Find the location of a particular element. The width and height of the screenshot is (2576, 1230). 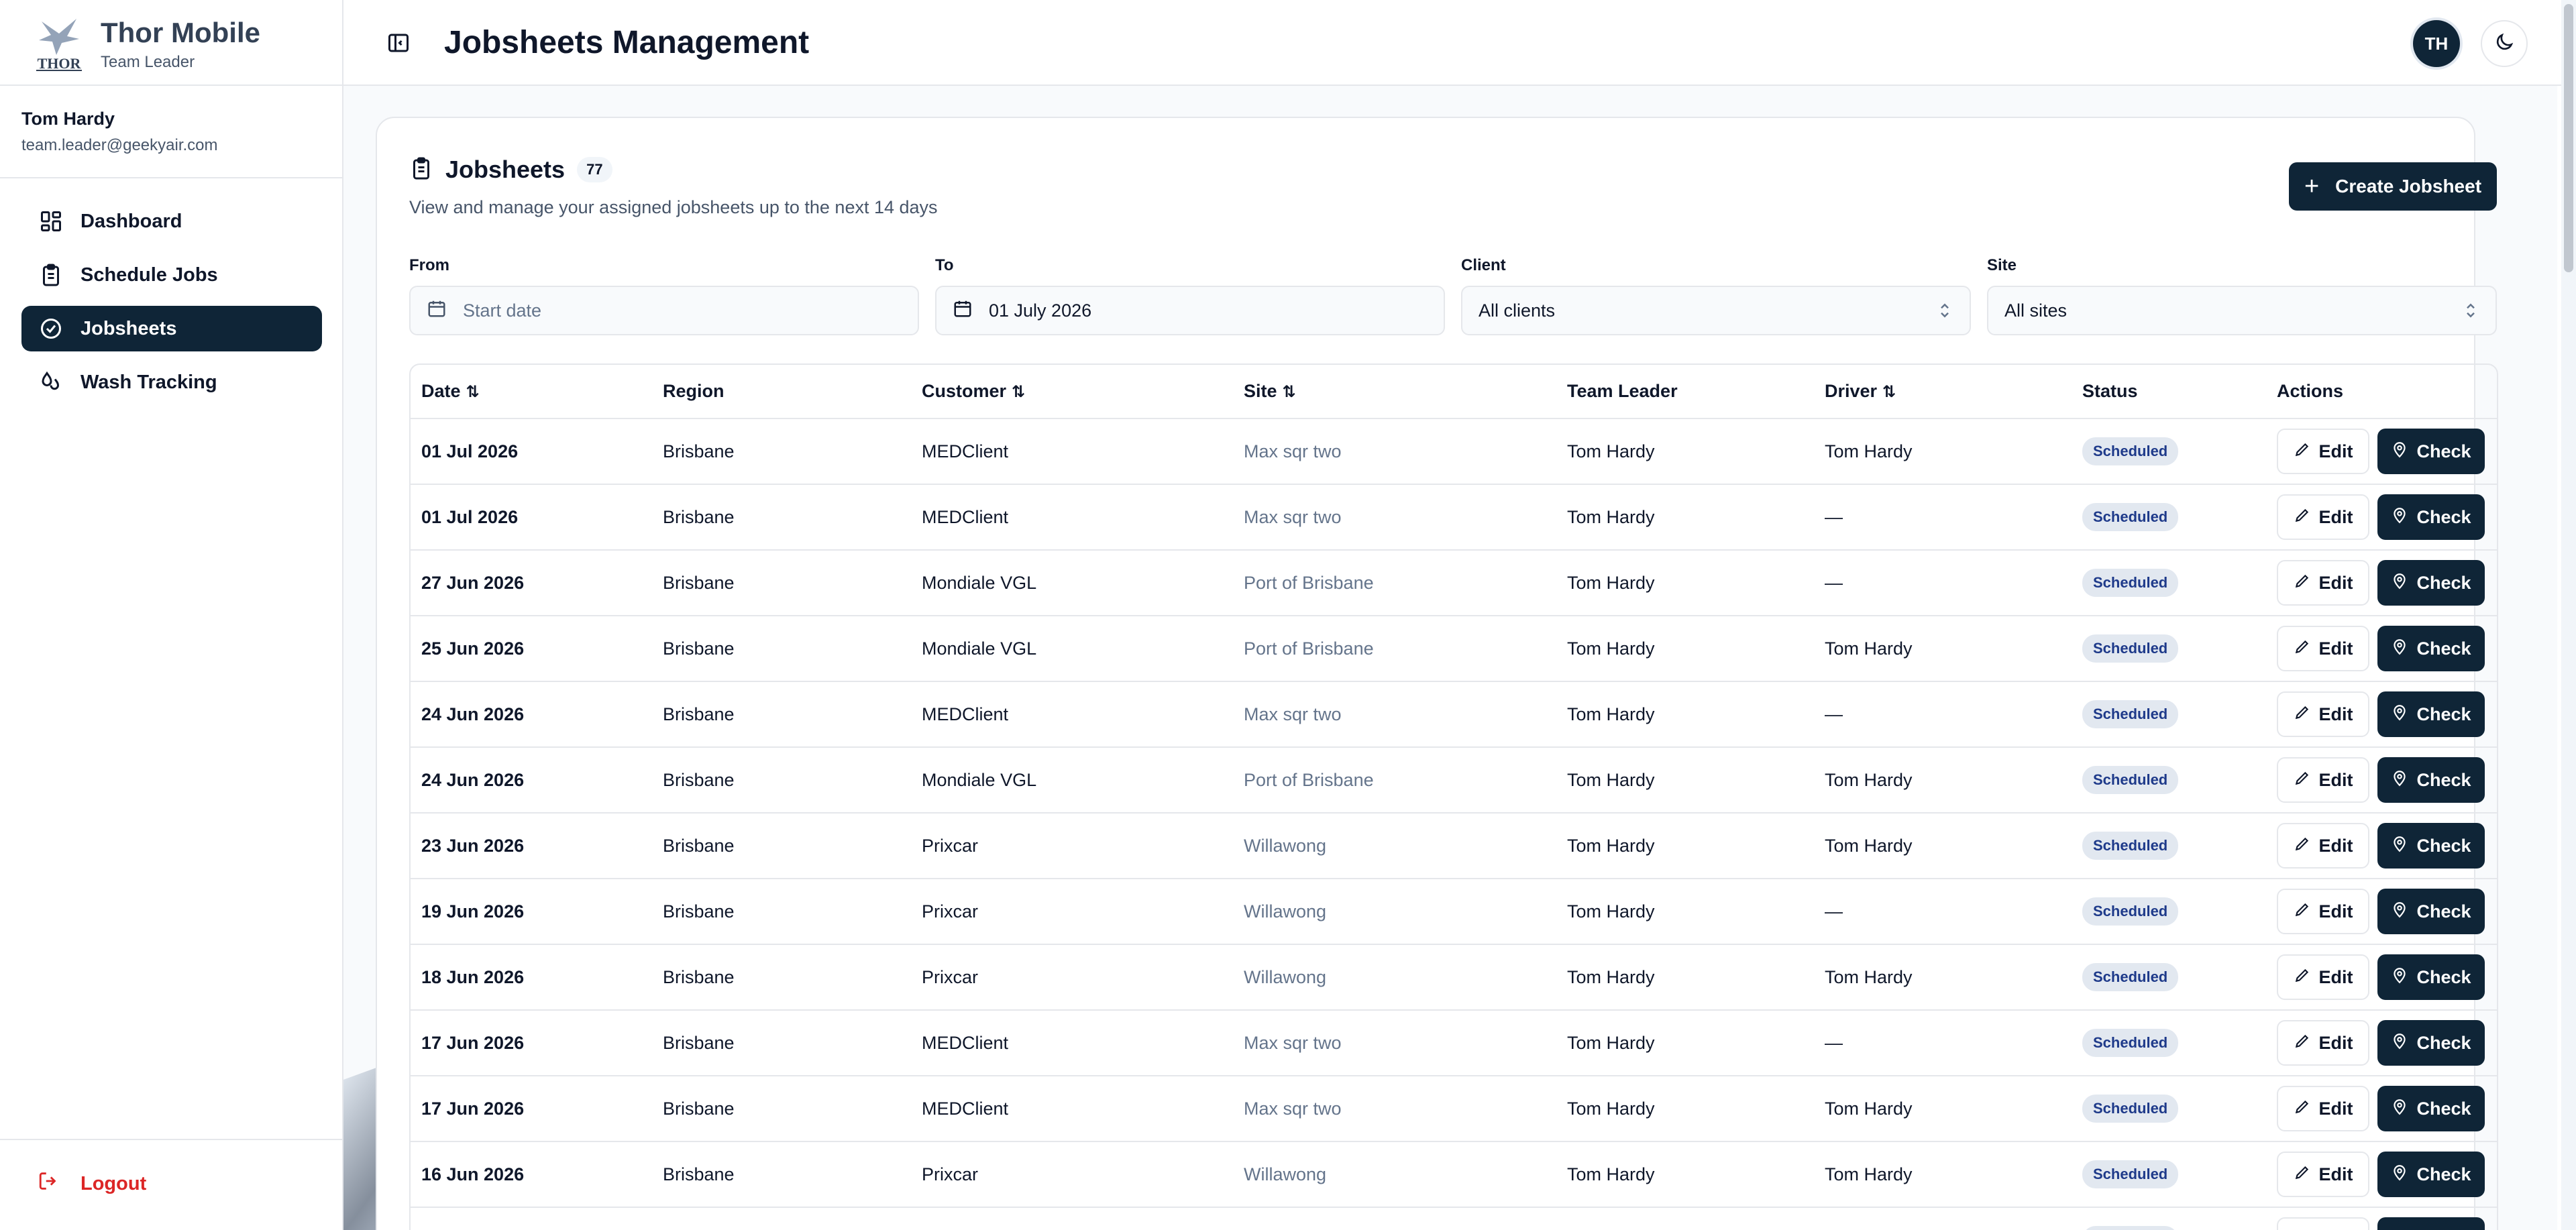

scrollbar-thumb is located at coordinates (2568, 138).